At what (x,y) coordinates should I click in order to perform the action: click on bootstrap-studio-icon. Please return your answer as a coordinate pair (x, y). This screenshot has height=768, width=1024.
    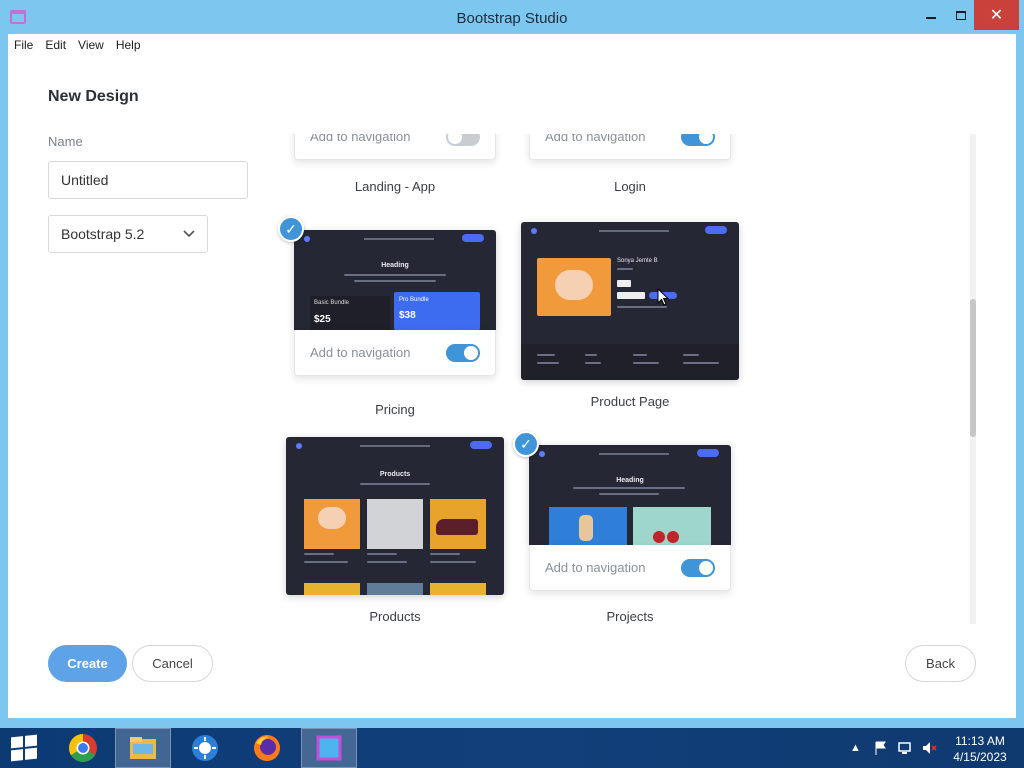
    Looking at the image, I should click on (329, 748).